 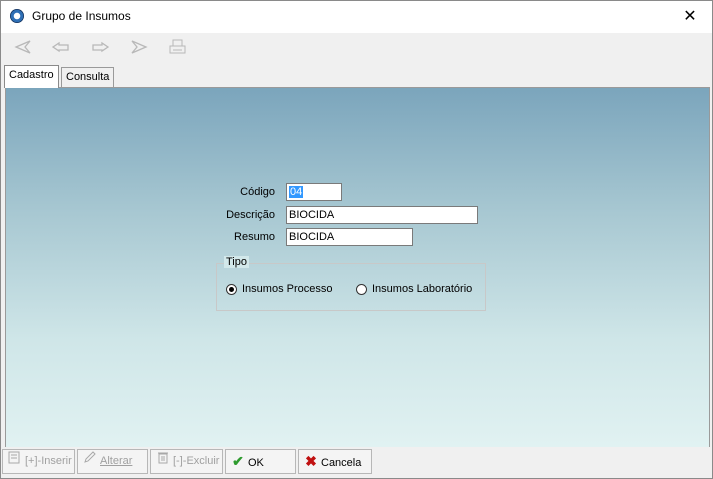 What do you see at coordinates (48, 461) in the screenshot?
I see `inserir-label: [+]-Inserir` at bounding box center [48, 461].